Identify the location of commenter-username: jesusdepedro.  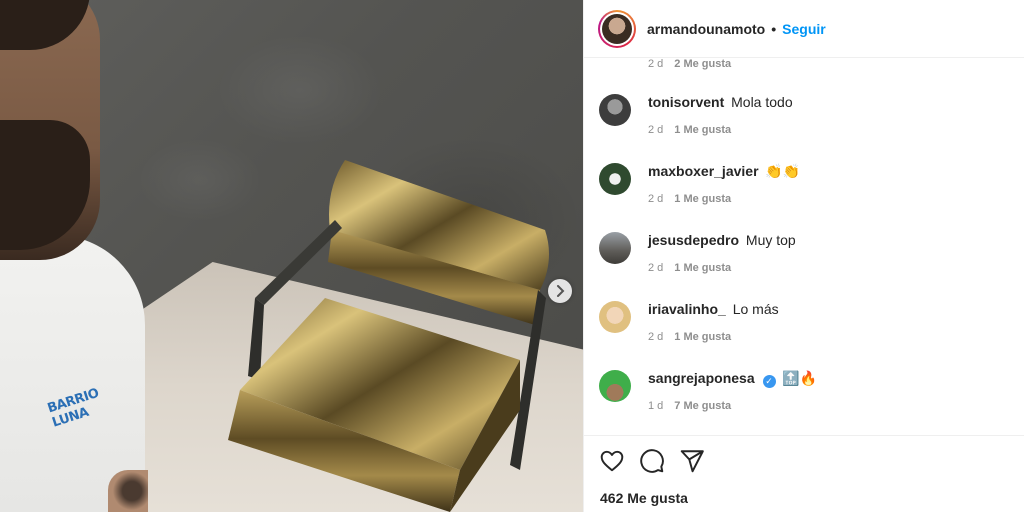
(693, 240).